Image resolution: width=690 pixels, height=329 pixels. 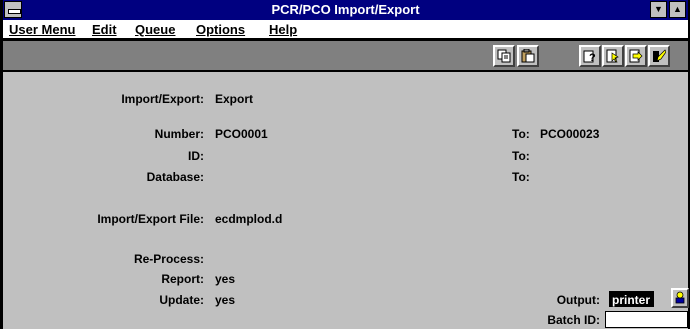 I want to click on menu-options: Options, so click(x=220, y=29).